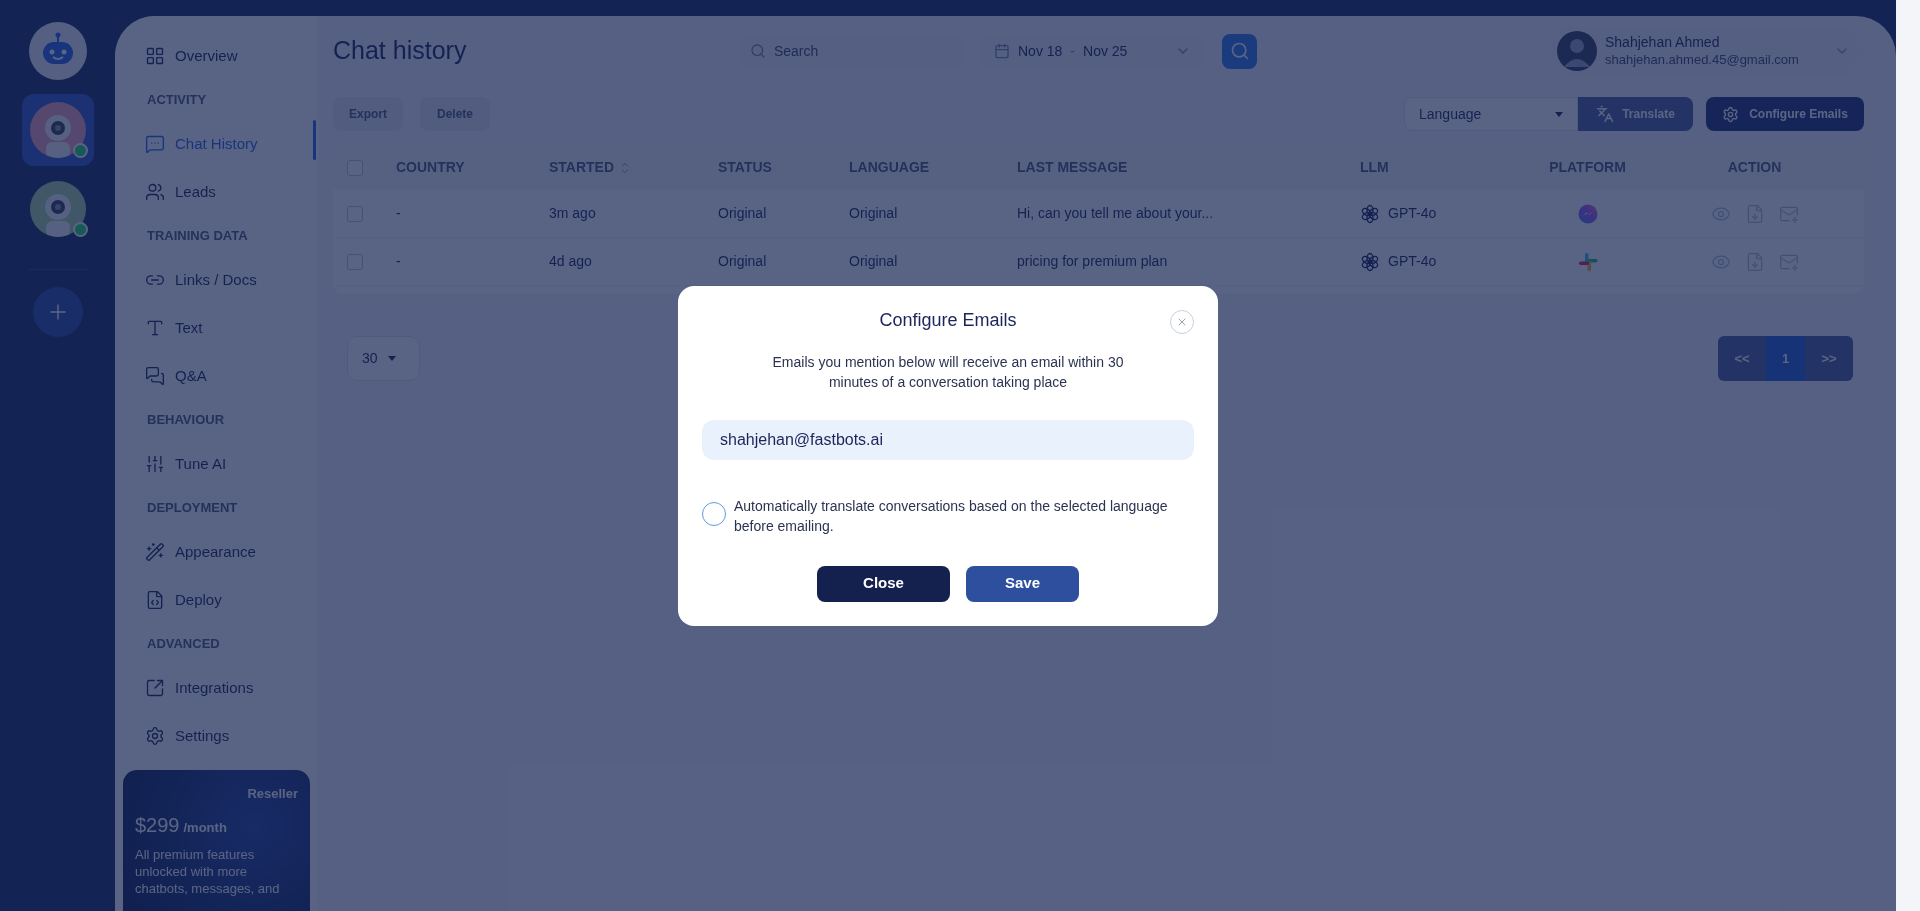 The height and width of the screenshot is (911, 1920). I want to click on date-start: Nov 18, so click(1040, 51).